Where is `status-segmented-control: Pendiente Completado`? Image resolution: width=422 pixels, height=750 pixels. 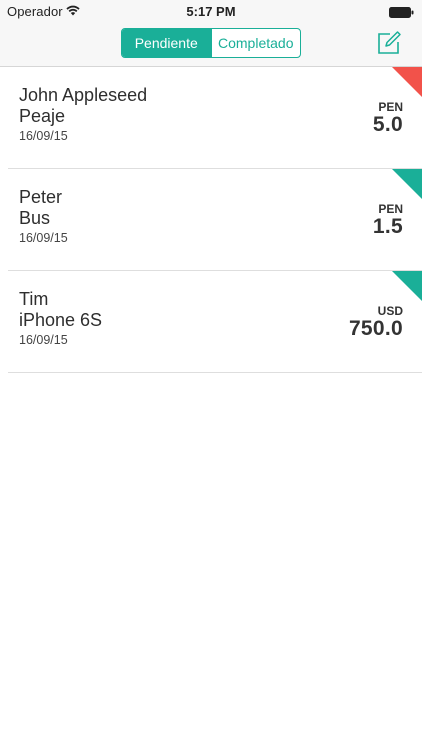 status-segmented-control: Pendiente Completado is located at coordinates (211, 43).